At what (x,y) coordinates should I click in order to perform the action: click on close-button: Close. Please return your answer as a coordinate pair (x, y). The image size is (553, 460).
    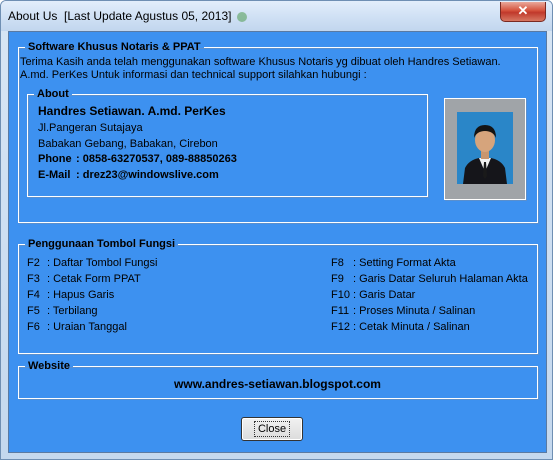
    Looking at the image, I should click on (272, 429).